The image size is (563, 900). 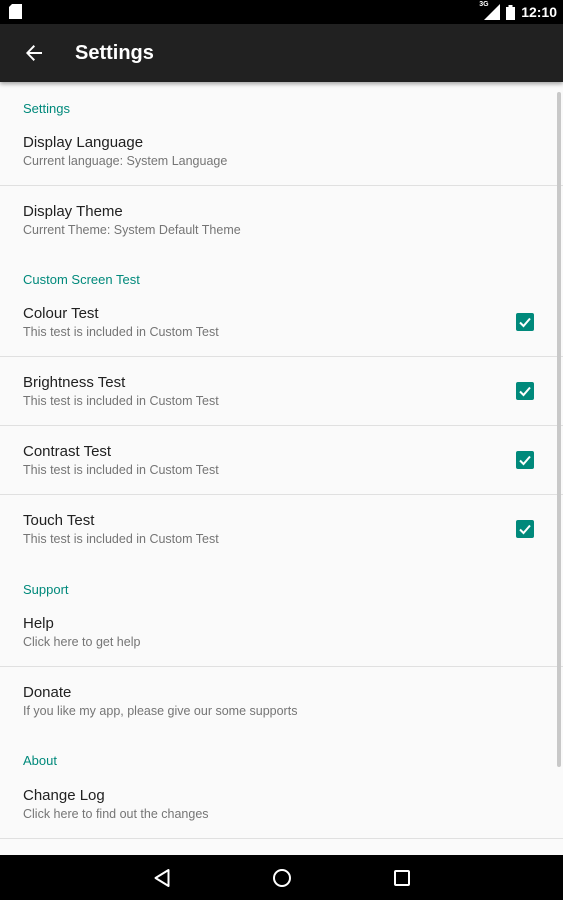 What do you see at coordinates (83, 142) in the screenshot?
I see `item-title: Display Language` at bounding box center [83, 142].